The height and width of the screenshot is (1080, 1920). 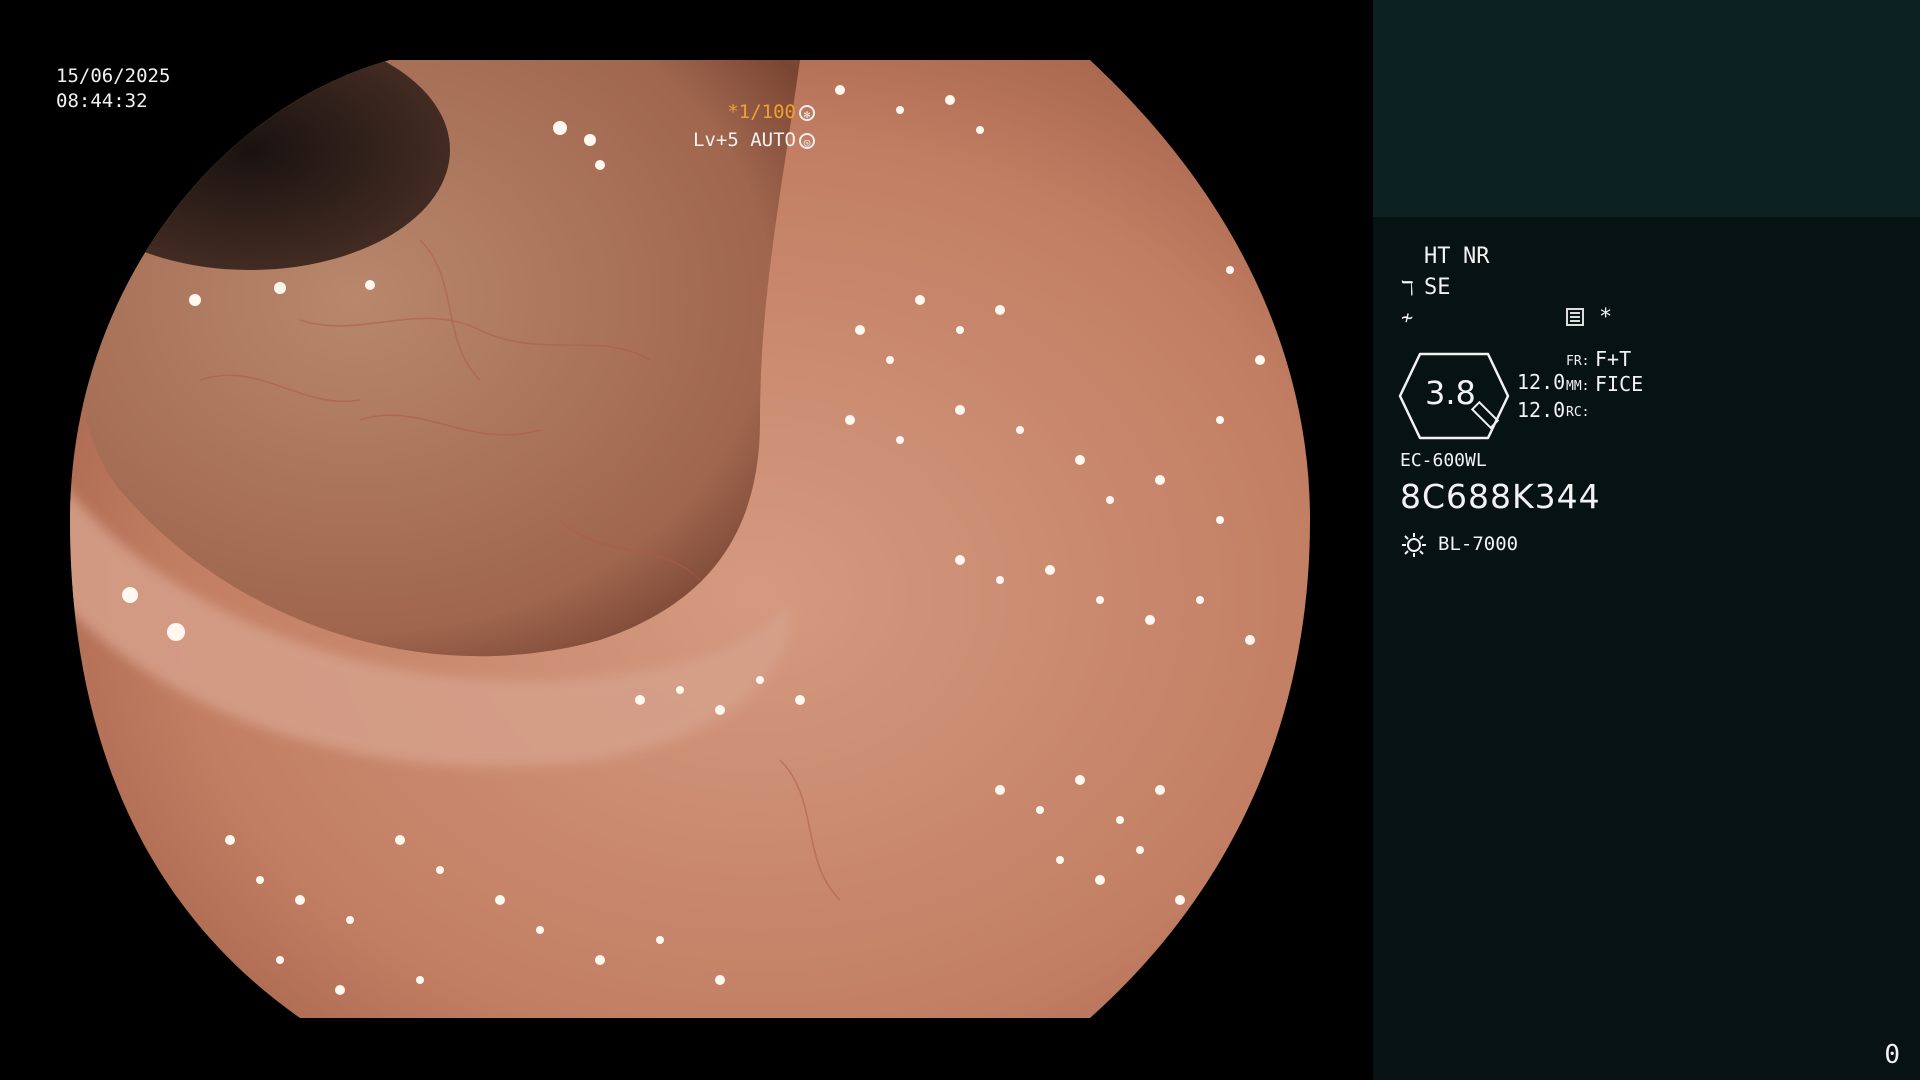 I want to click on structure-enhance-icon: ℸ, so click(x=1407, y=288).